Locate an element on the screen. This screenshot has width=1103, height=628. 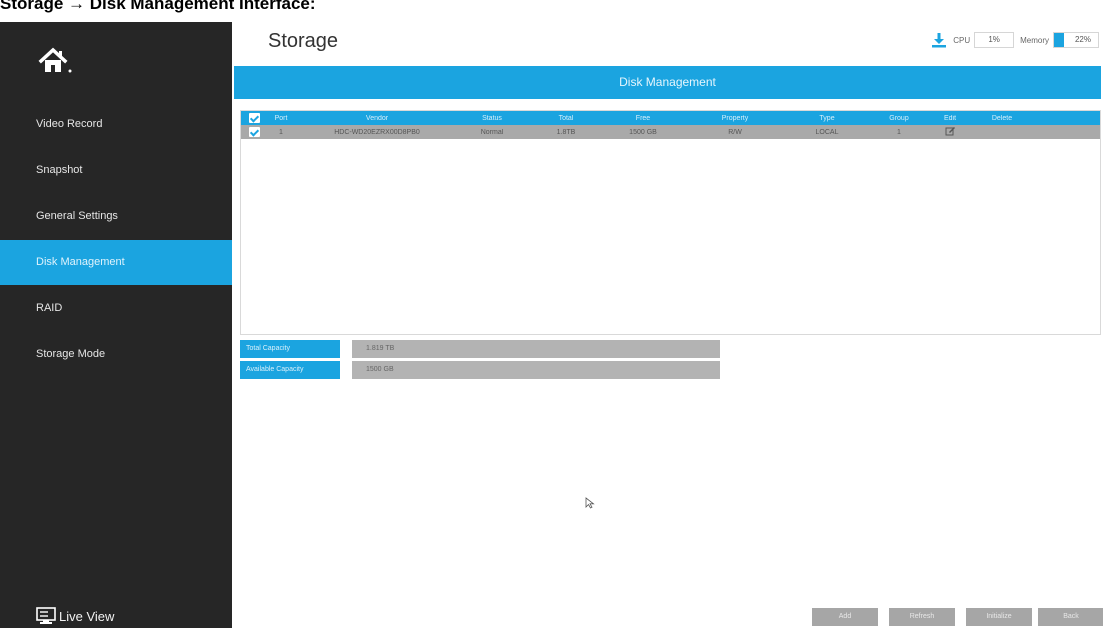
select-all-checkbox is located at coordinates (254, 118).